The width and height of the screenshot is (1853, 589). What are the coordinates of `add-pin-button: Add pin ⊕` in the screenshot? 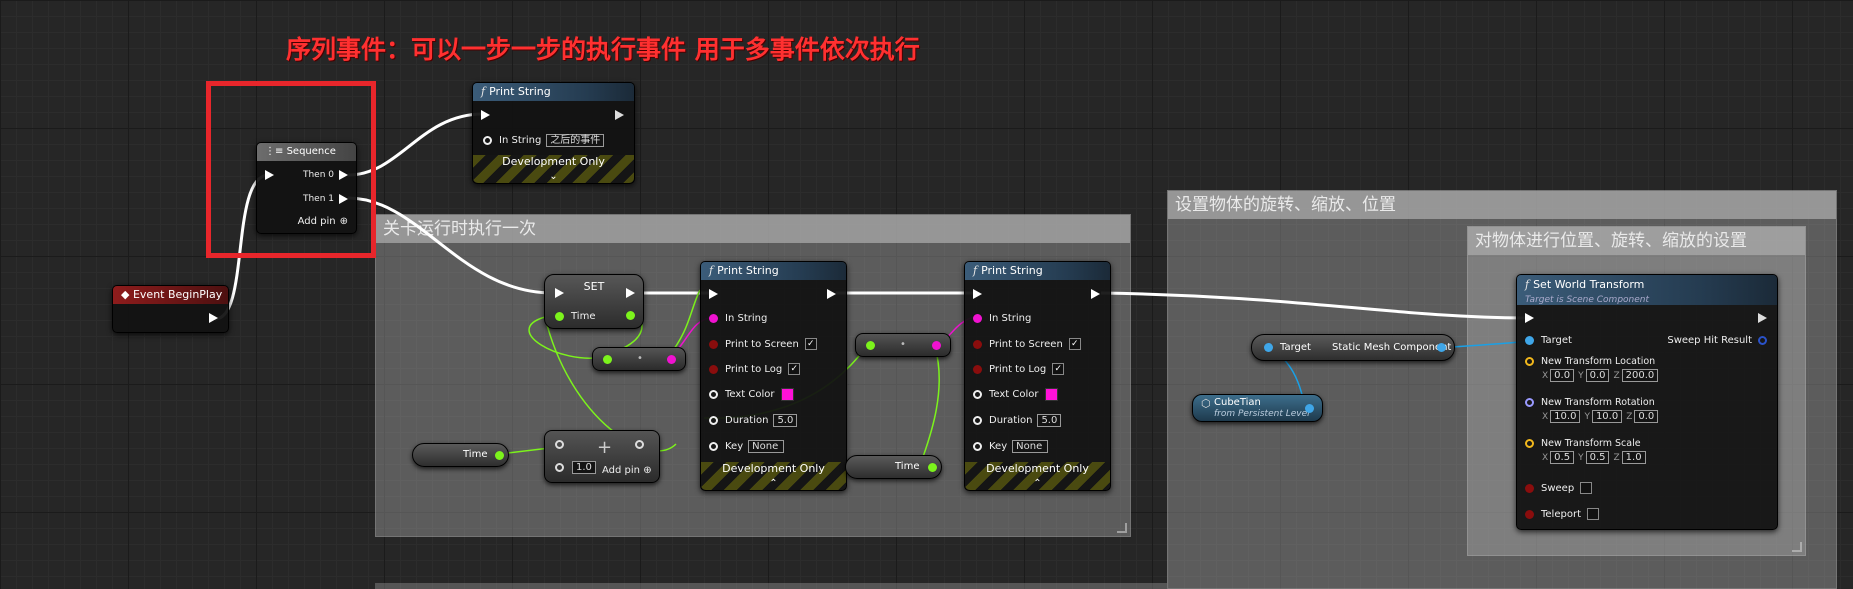 It's located at (627, 470).